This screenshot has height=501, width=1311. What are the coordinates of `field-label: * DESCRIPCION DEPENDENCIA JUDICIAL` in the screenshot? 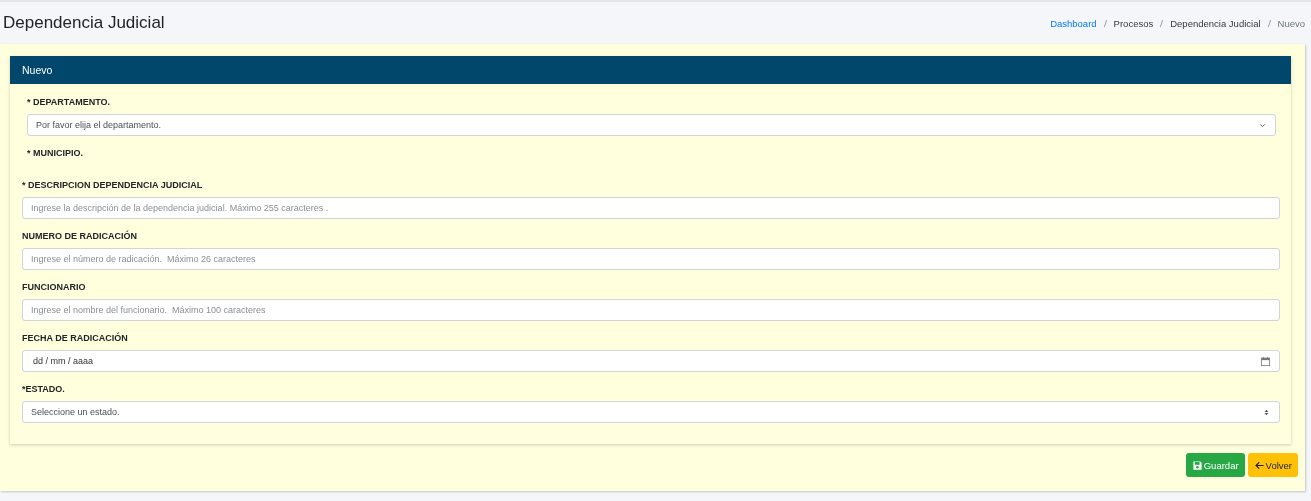 It's located at (113, 185).